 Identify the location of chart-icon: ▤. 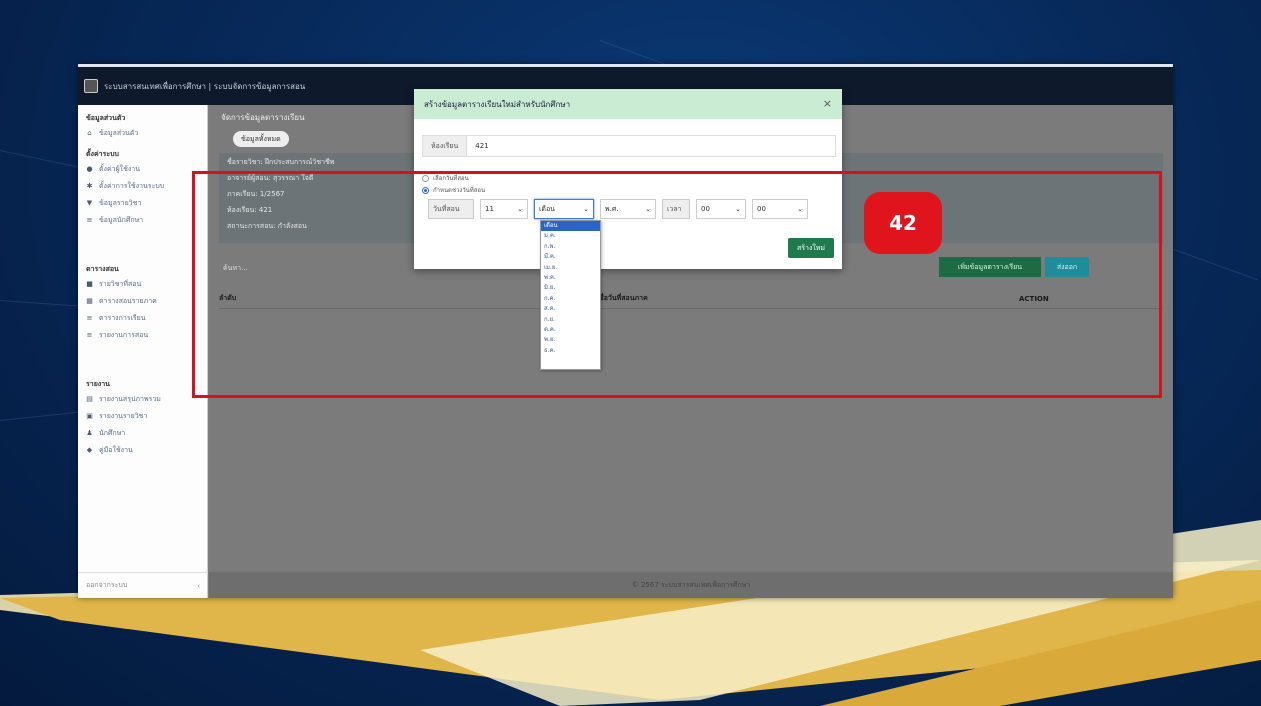
(89, 399).